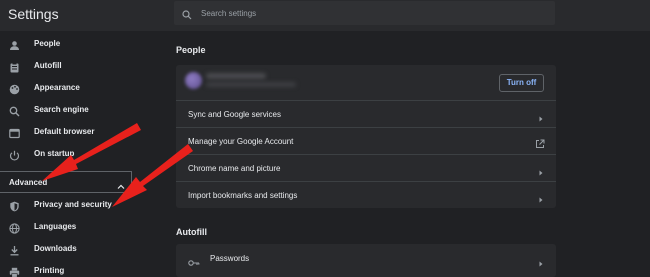 The image size is (650, 277). I want to click on row-passwords: Passwords, so click(366, 259).